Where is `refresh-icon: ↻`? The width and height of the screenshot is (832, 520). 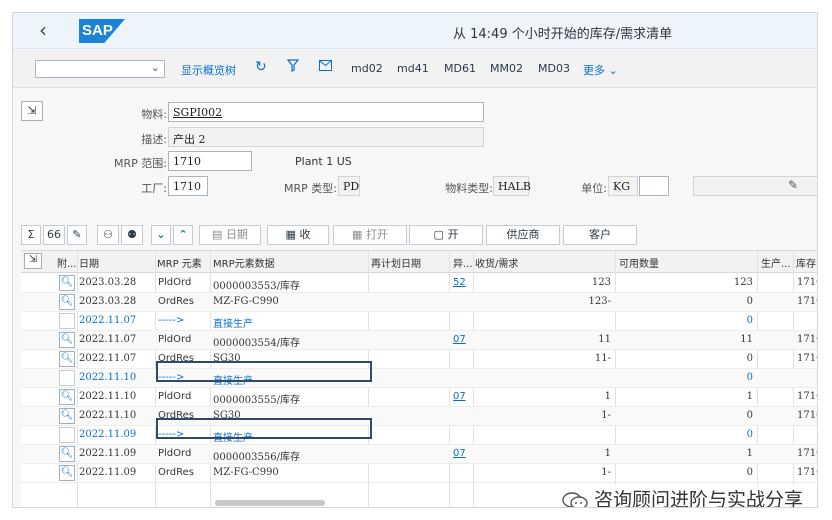 refresh-icon: ↻ is located at coordinates (261, 67).